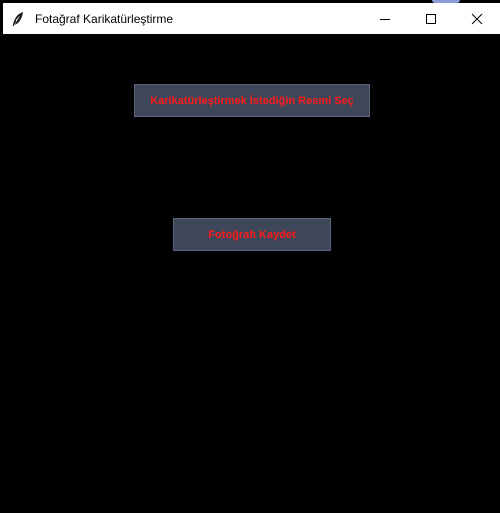 The width and height of the screenshot is (500, 513). I want to click on window-controls, so click(431, 18).